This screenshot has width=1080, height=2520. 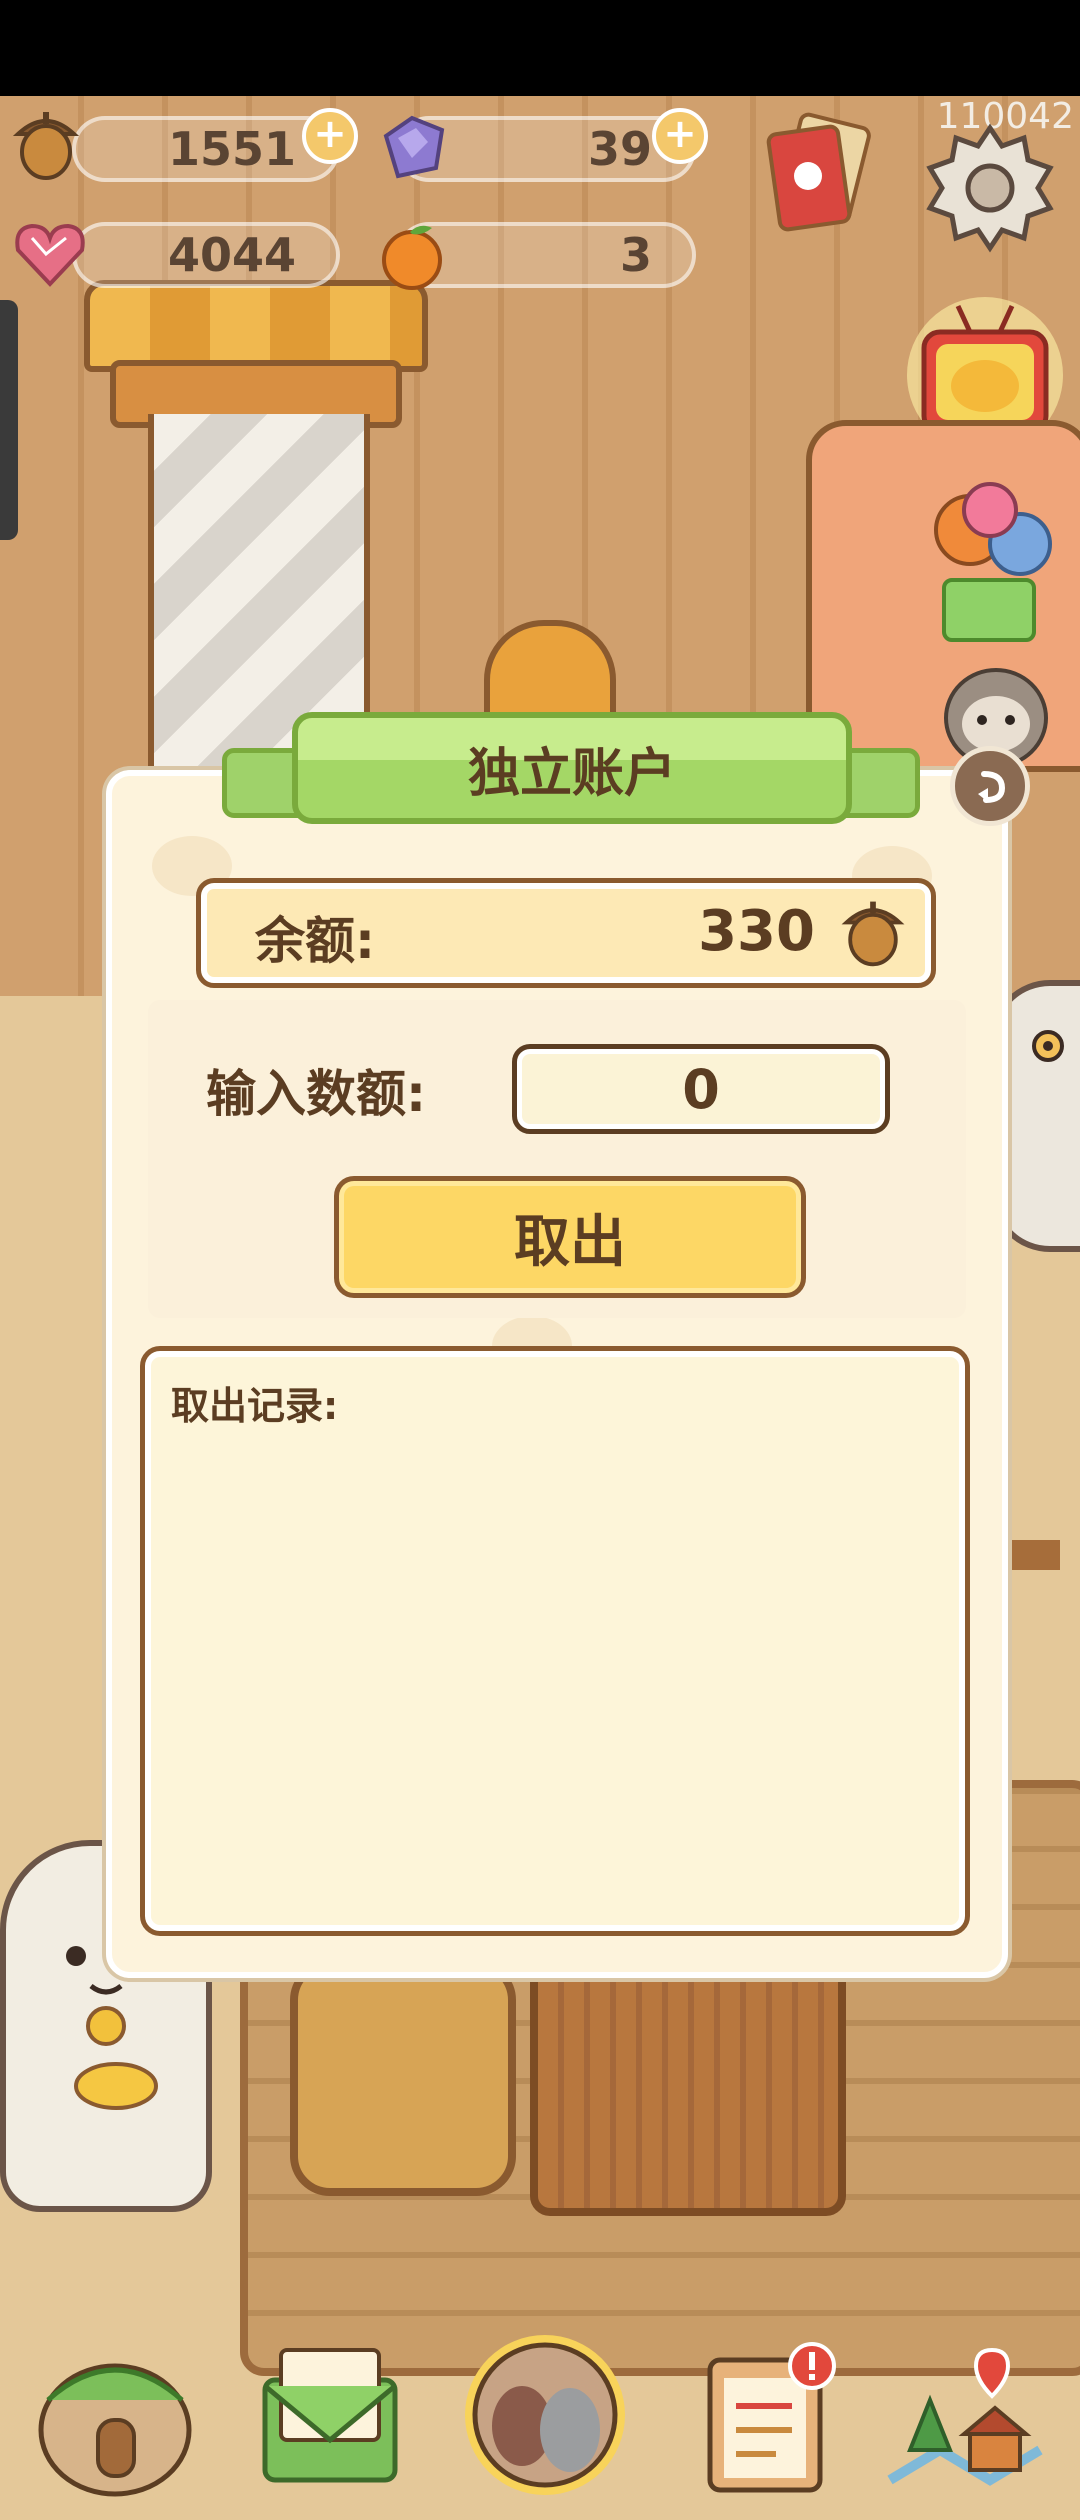 I want to click on side-drawer-handle, so click(x=9, y=420).